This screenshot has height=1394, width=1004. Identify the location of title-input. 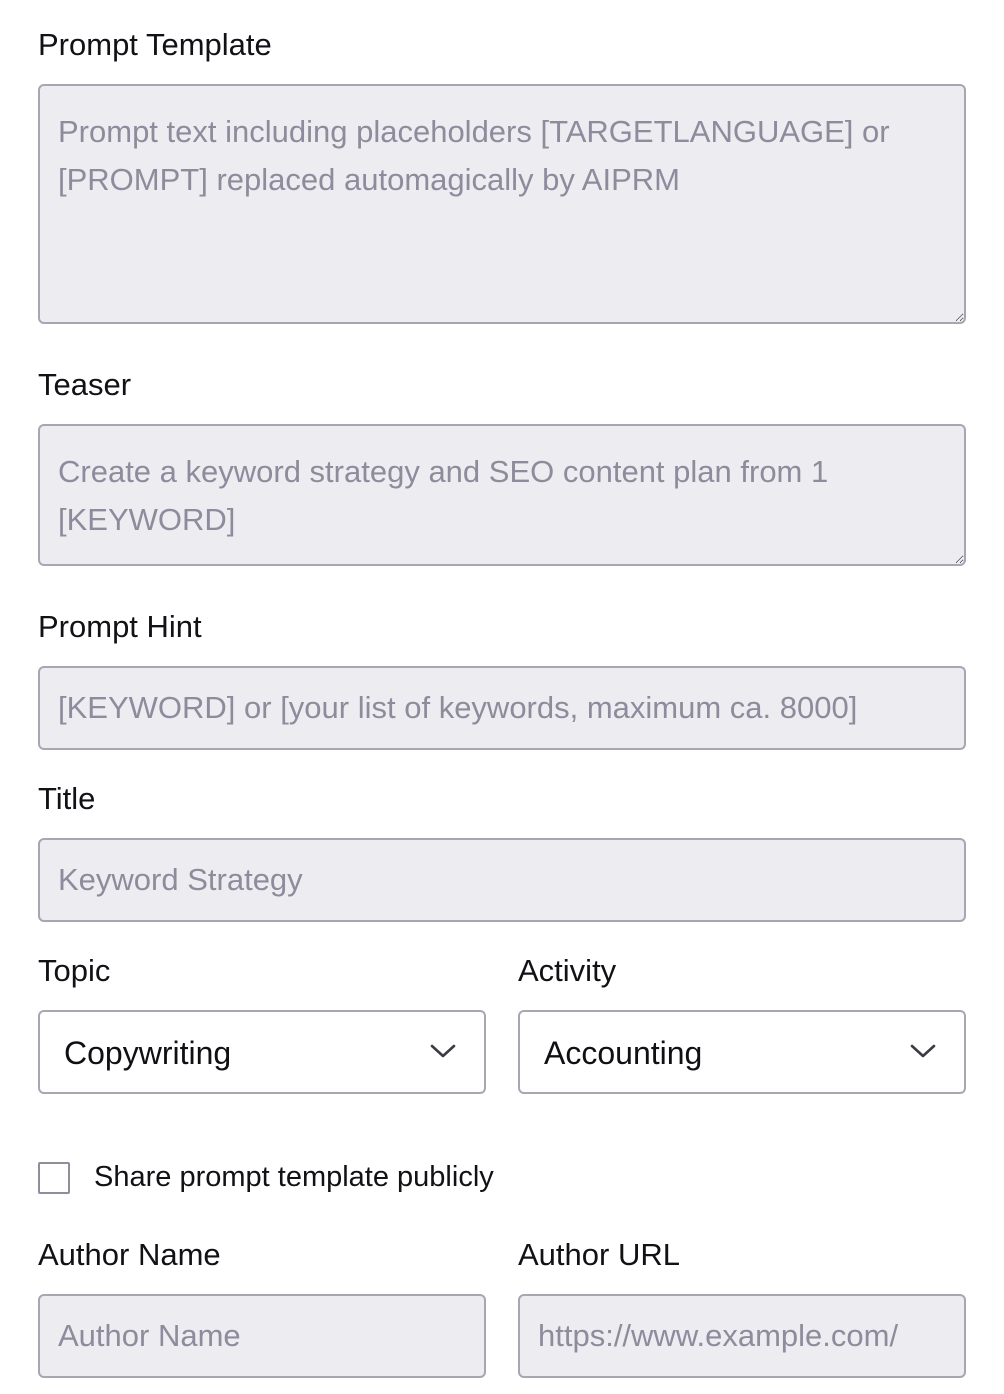
(502, 880).